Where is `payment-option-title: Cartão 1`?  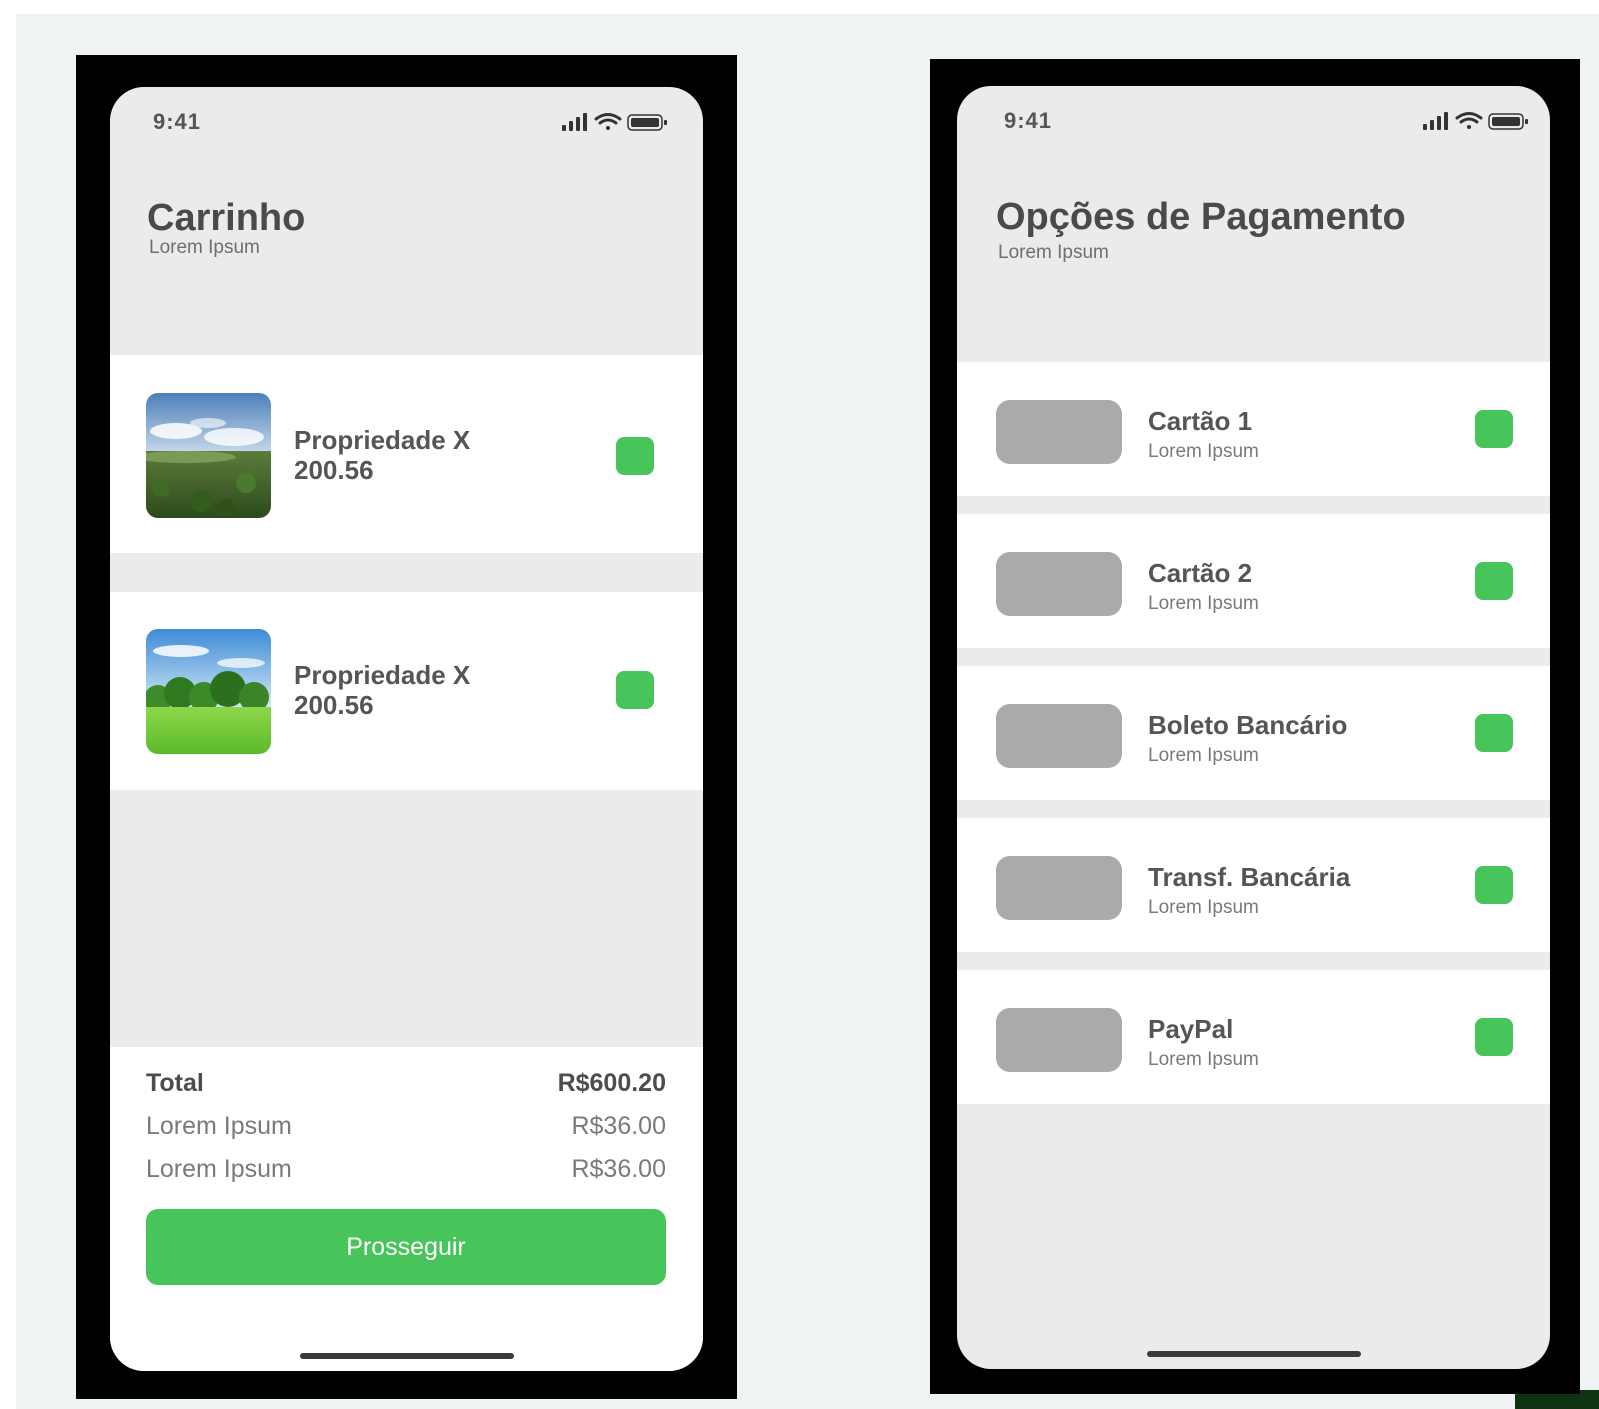
payment-option-title: Cartão 1 is located at coordinates (1200, 421).